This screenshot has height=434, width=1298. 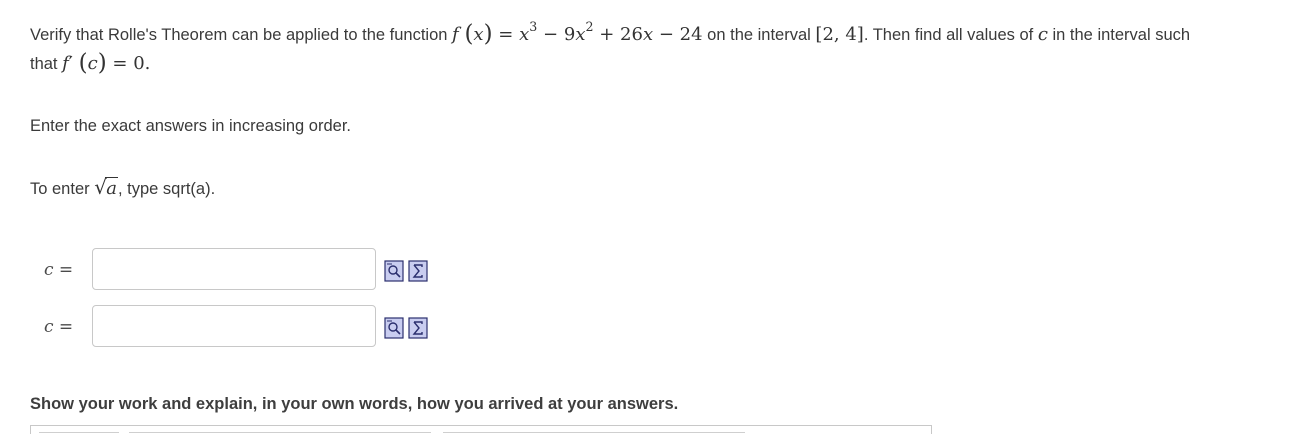 What do you see at coordinates (59, 327) in the screenshot?
I see `answer-label-2: c =` at bounding box center [59, 327].